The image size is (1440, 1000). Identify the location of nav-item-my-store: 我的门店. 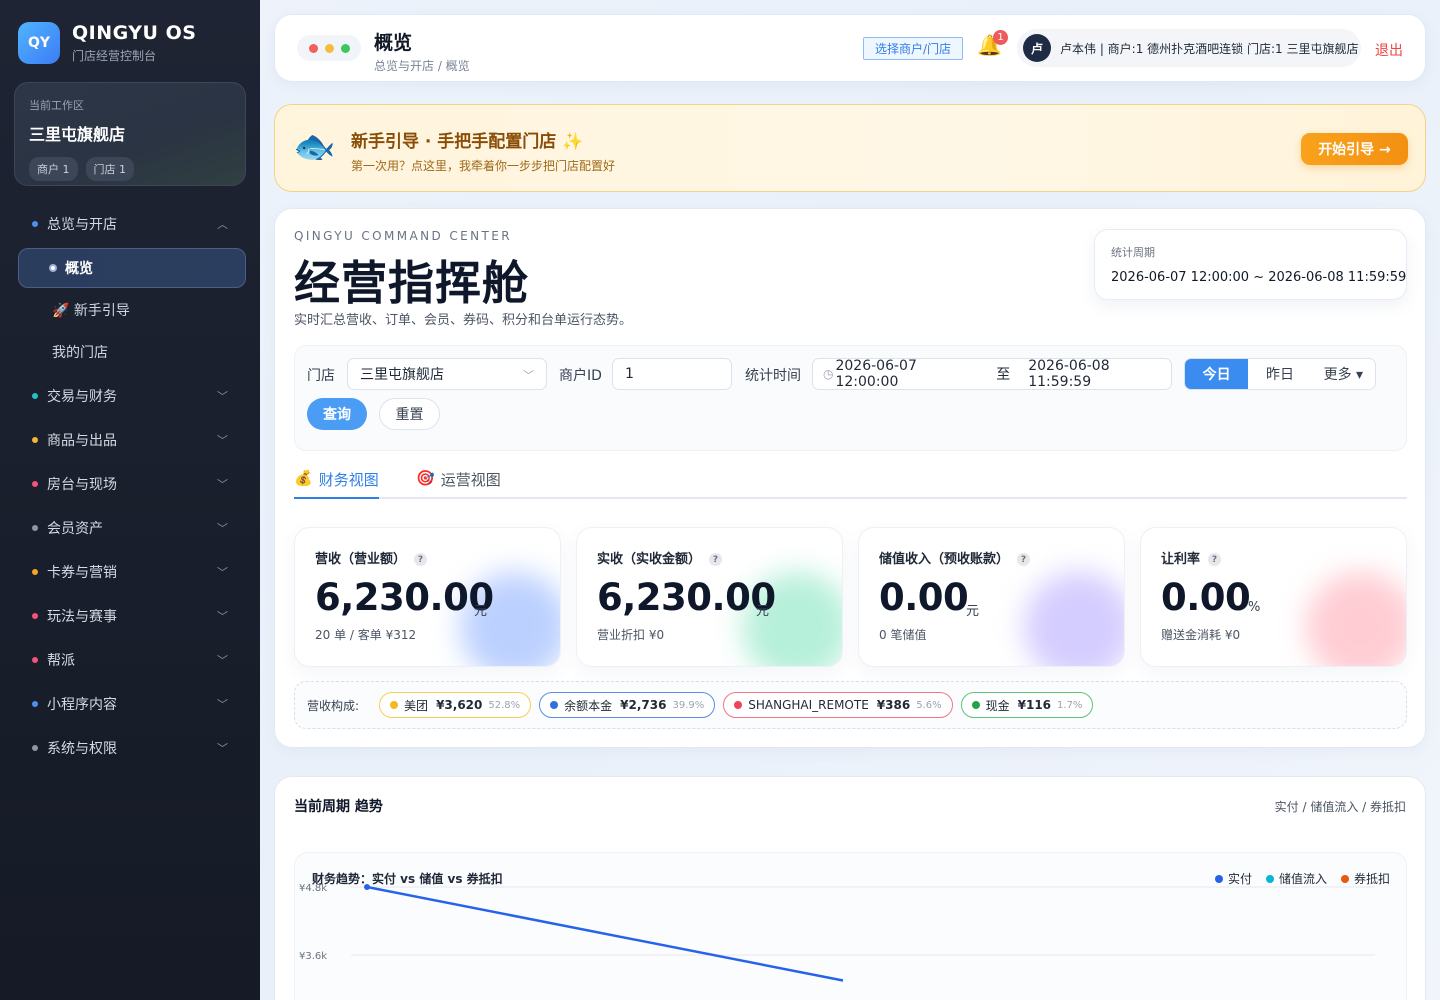
(132, 352).